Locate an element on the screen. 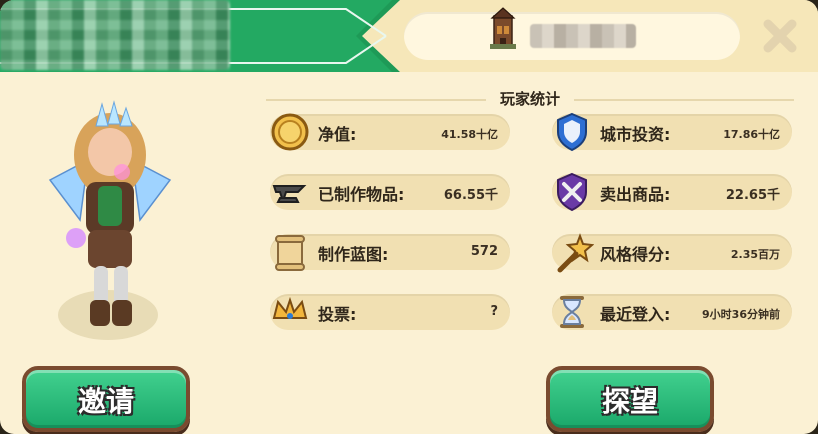 The width and height of the screenshot is (818, 434). castle-city-icon is located at coordinates (503, 28).